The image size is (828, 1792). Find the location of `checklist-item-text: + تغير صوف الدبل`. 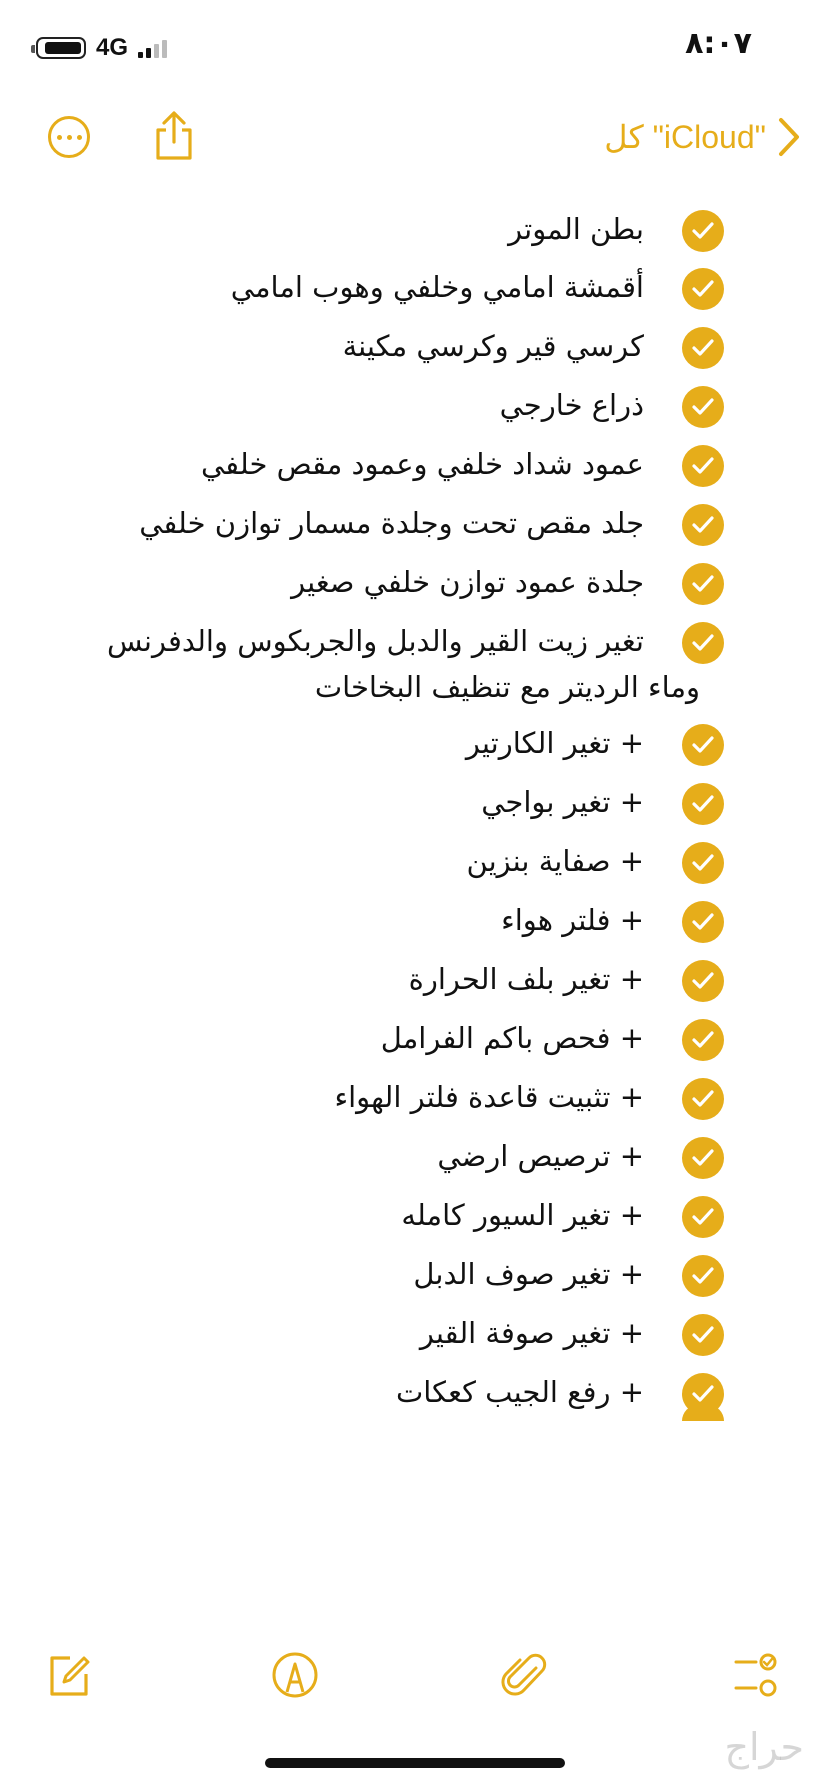

checklist-item-text: + تغير صوف الدبل is located at coordinates (354, 1274).